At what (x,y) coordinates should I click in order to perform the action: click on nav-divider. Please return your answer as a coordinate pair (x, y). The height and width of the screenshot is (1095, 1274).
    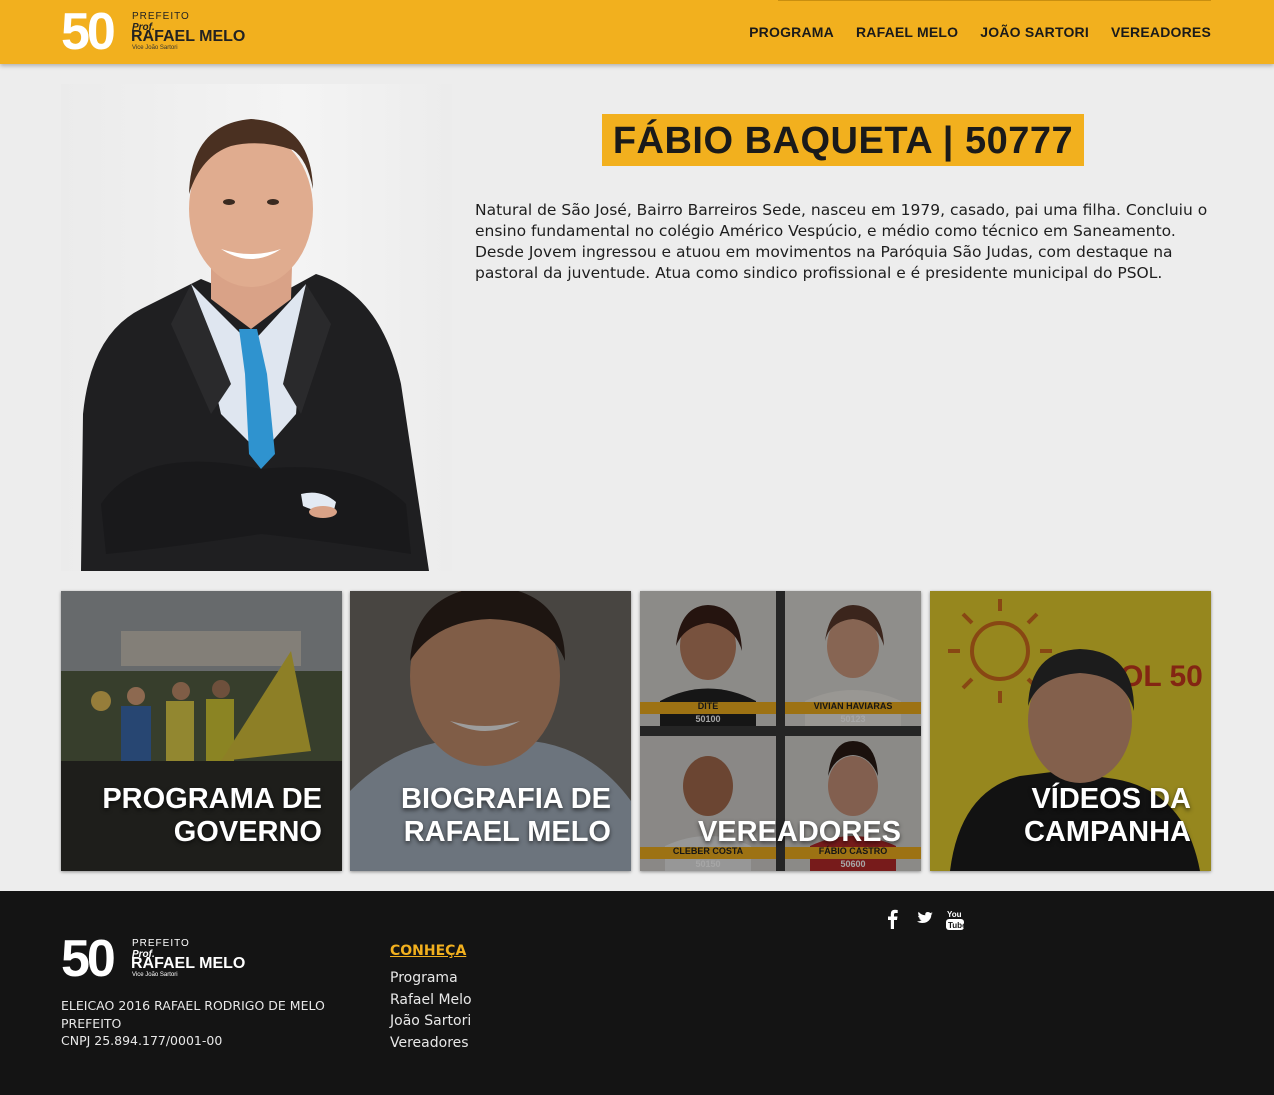
    Looking at the image, I should click on (994, 0).